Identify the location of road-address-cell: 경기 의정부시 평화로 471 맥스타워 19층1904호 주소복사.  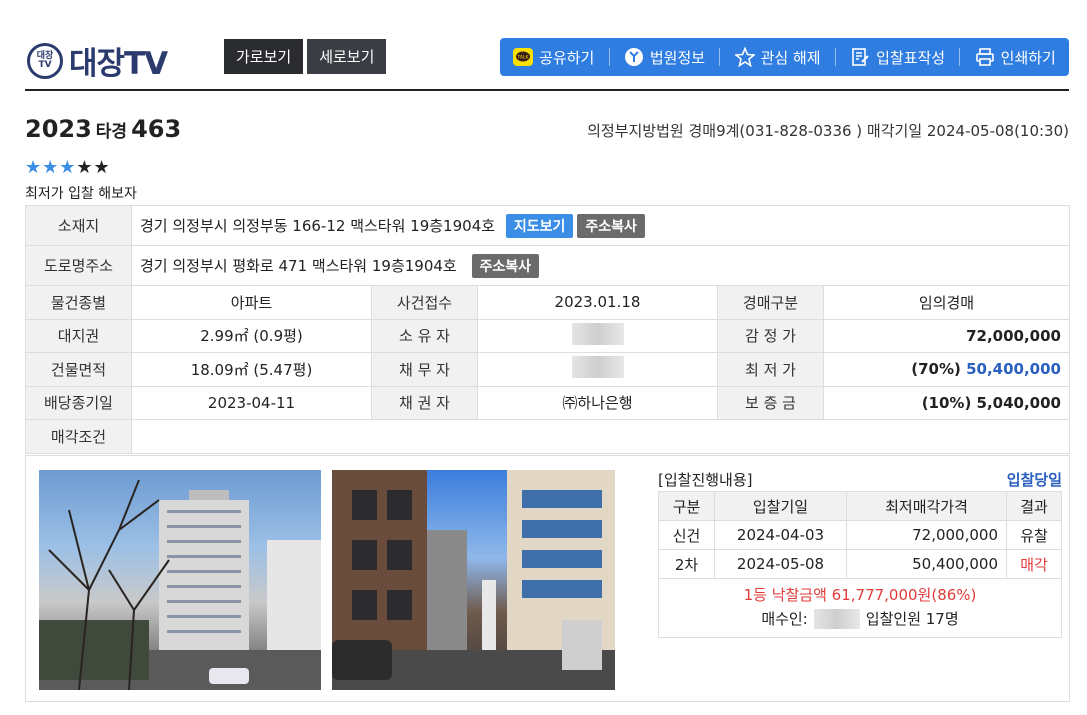
(600, 265).